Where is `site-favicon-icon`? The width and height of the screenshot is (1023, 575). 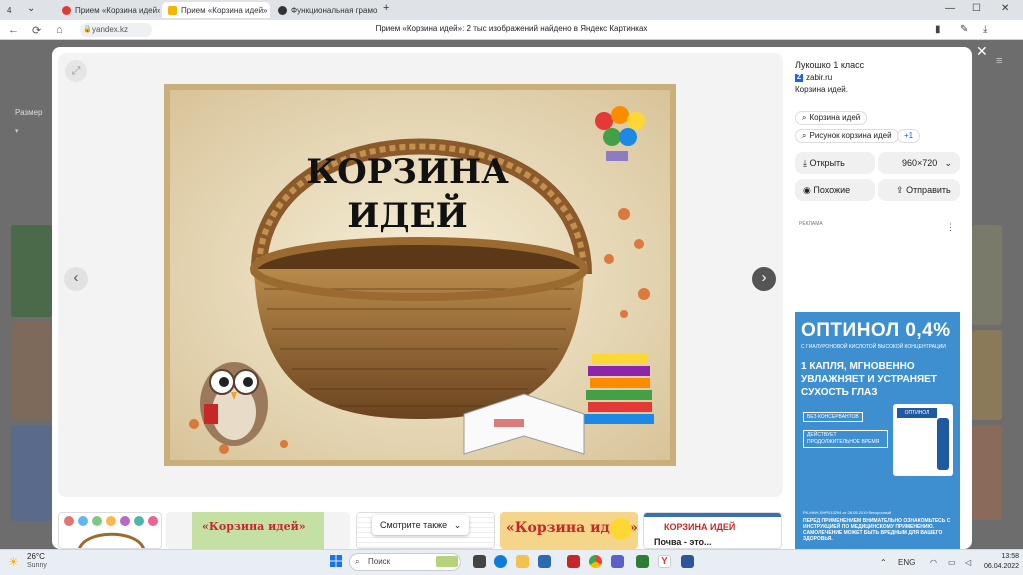
site-favicon-icon is located at coordinates (282, 10).